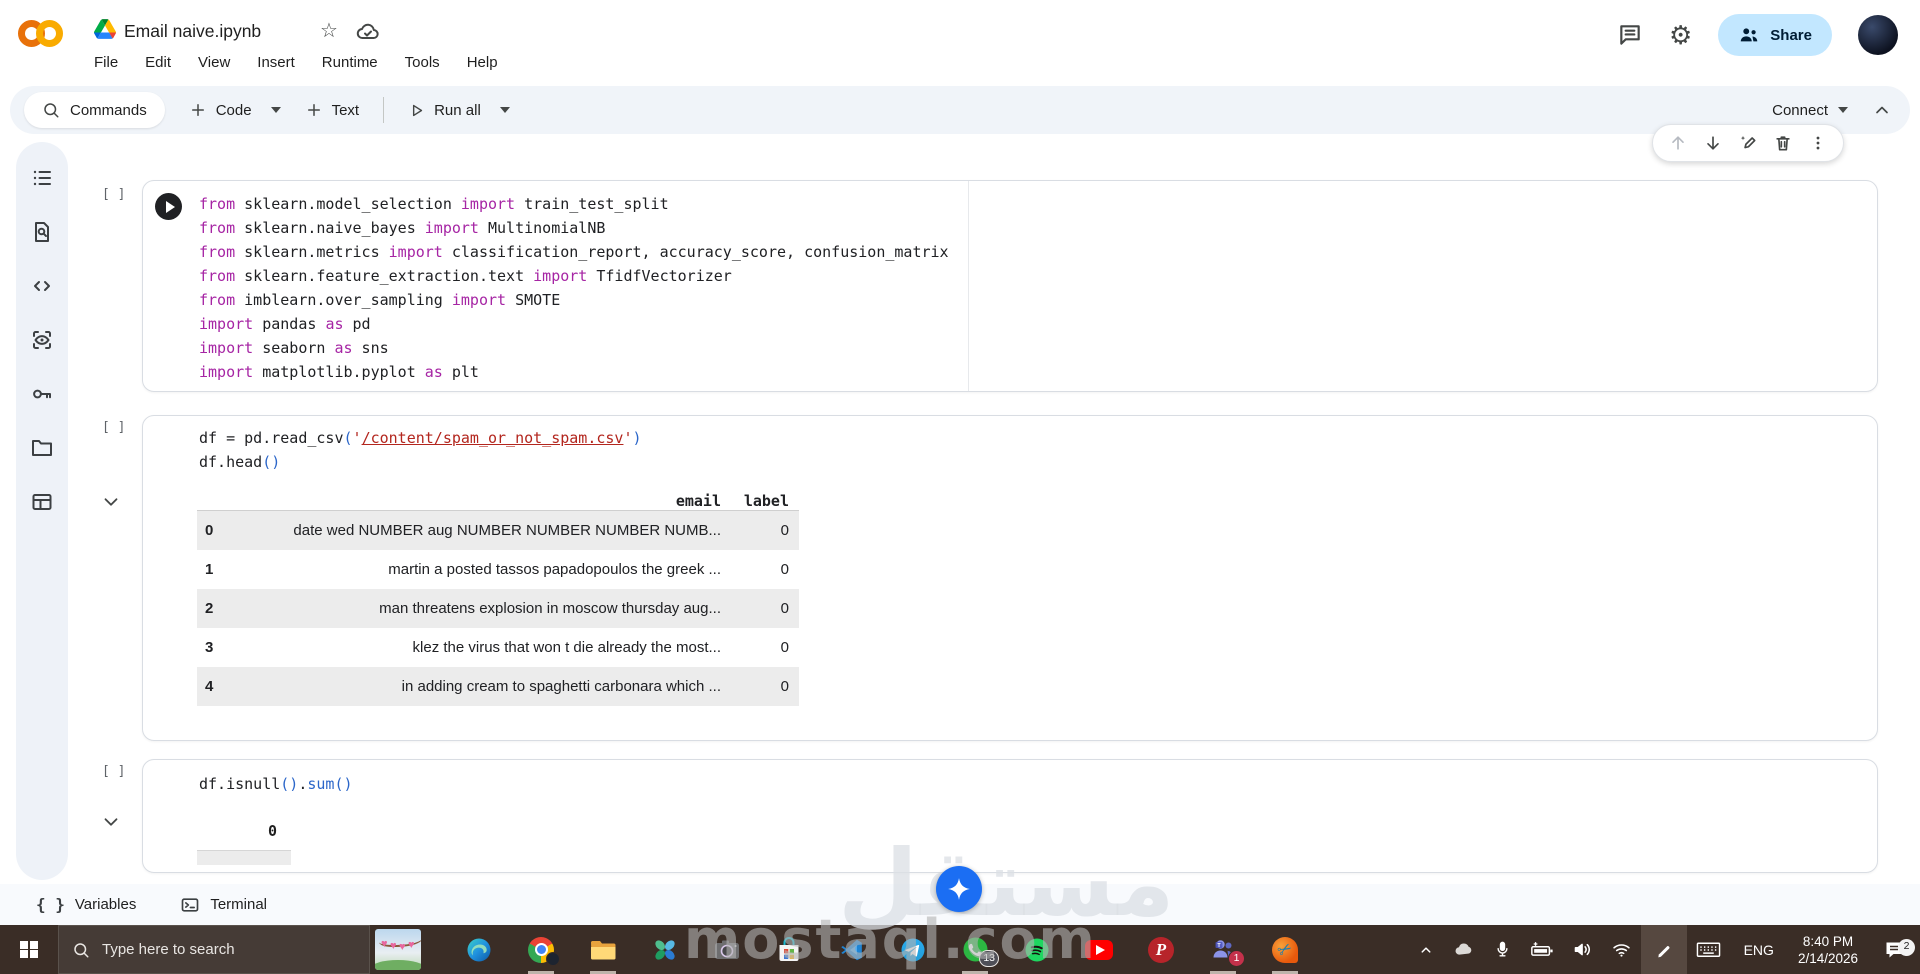 The height and width of the screenshot is (974, 1920). I want to click on taskbar-search: Type here to search, so click(214, 949).